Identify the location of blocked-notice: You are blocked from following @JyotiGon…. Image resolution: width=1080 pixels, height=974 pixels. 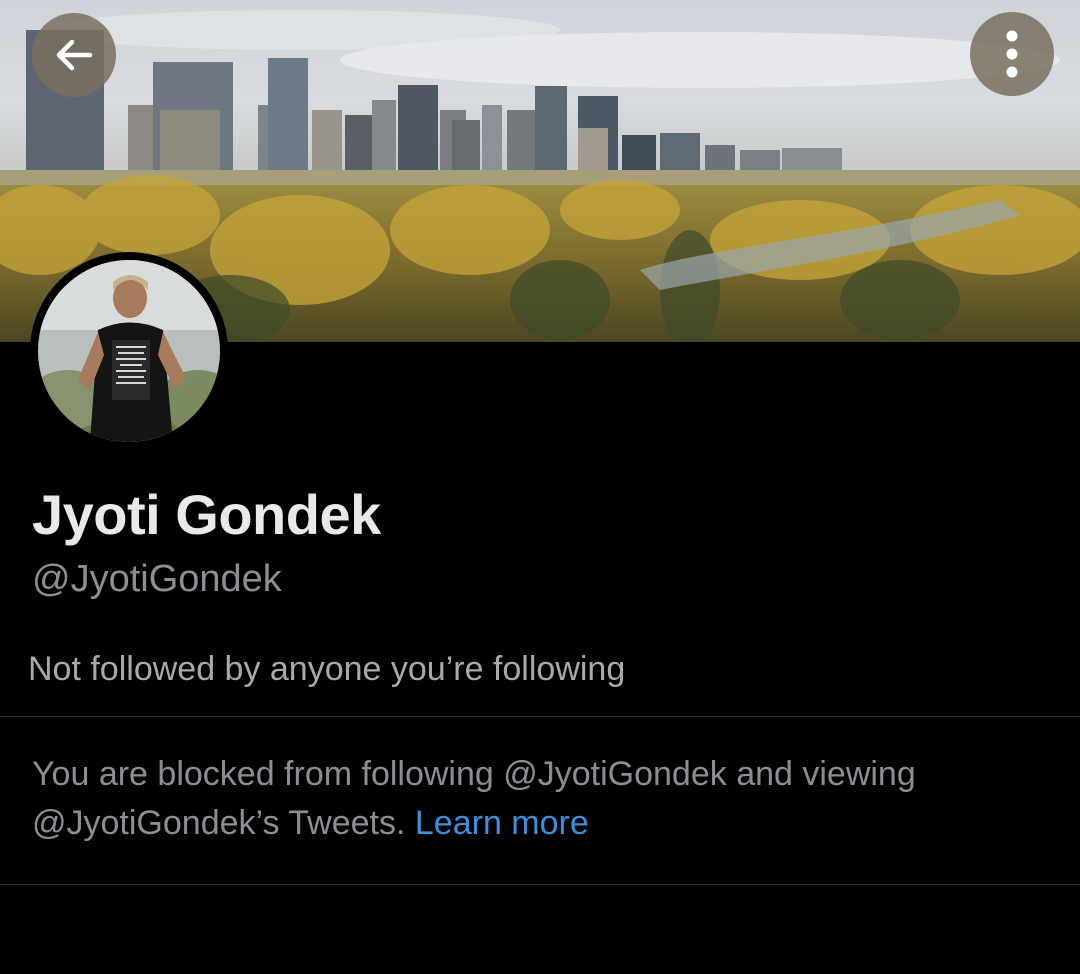
(537, 799).